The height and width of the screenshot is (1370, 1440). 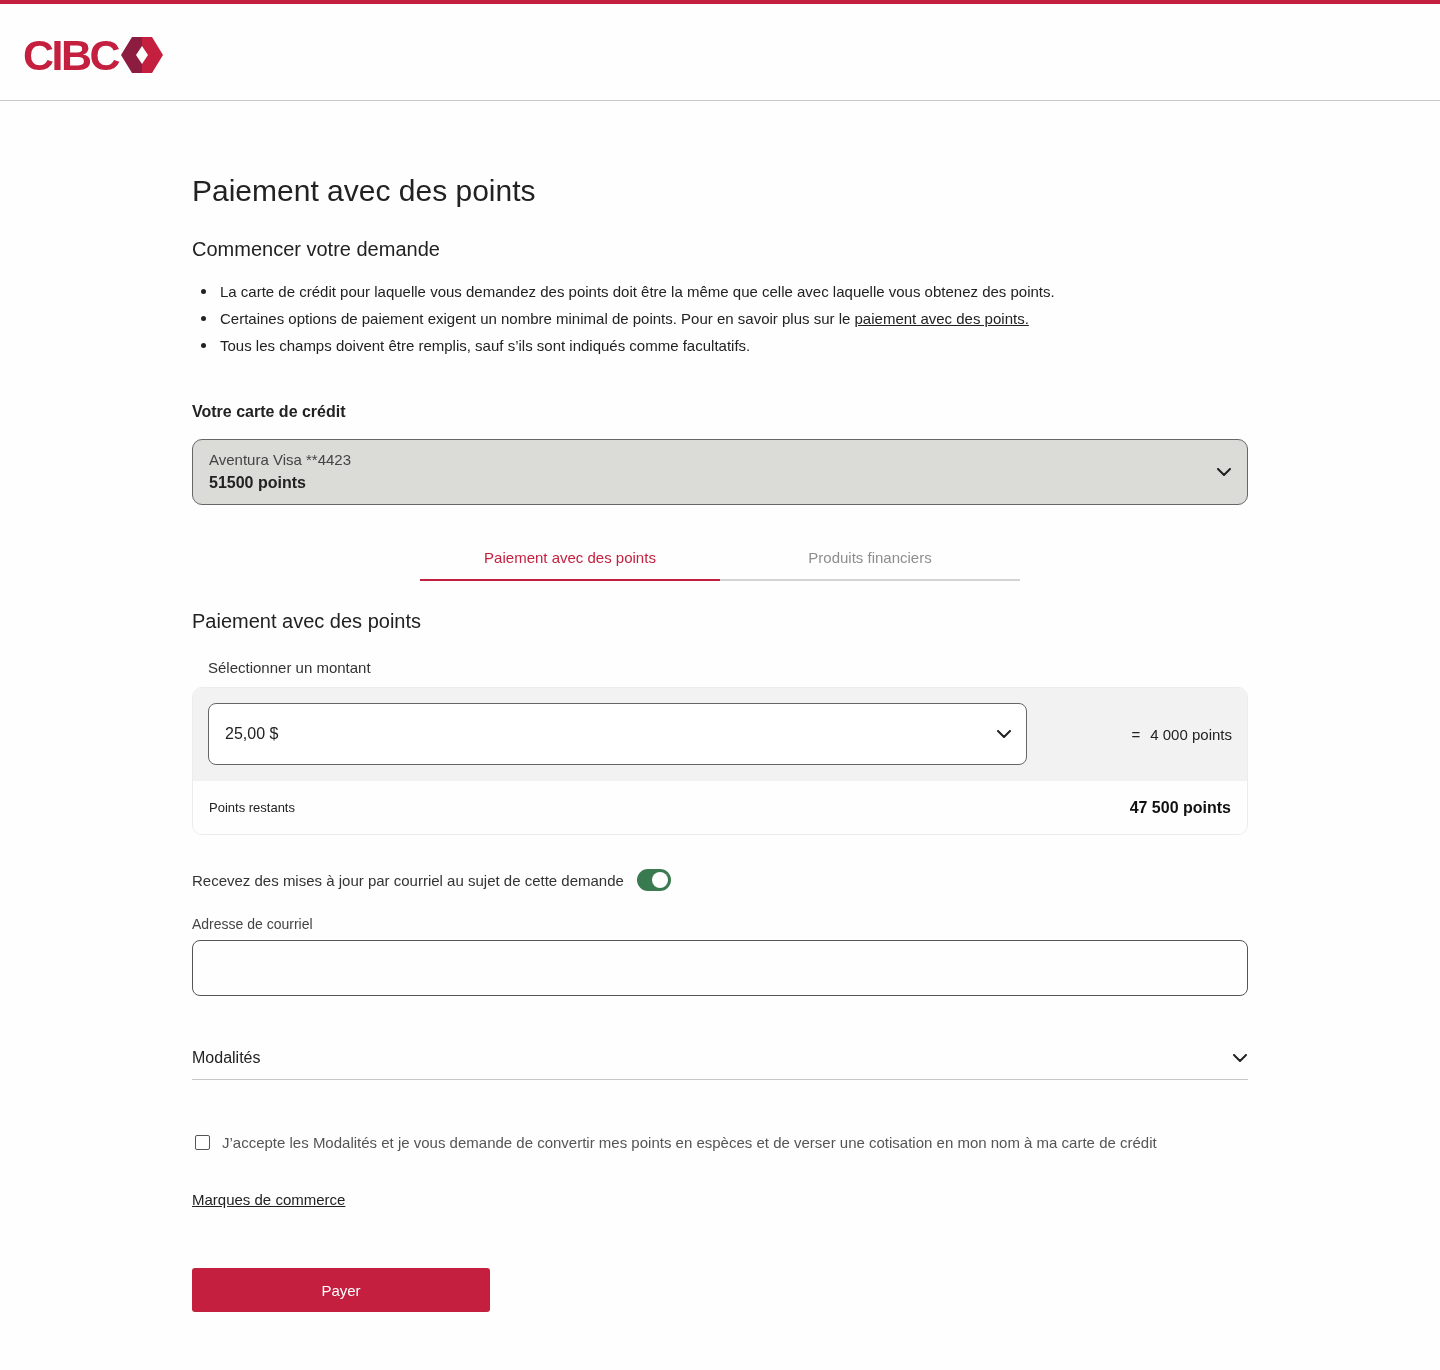 What do you see at coordinates (269, 412) in the screenshot?
I see `field-label: Votre carte de crédit` at bounding box center [269, 412].